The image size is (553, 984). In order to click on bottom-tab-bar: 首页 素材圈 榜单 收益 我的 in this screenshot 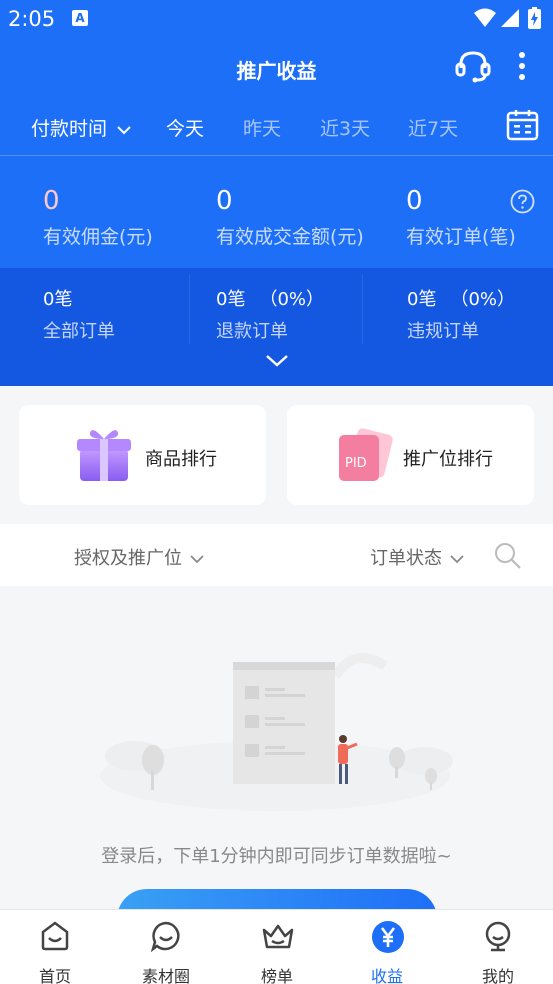, I will do `click(276, 946)`.